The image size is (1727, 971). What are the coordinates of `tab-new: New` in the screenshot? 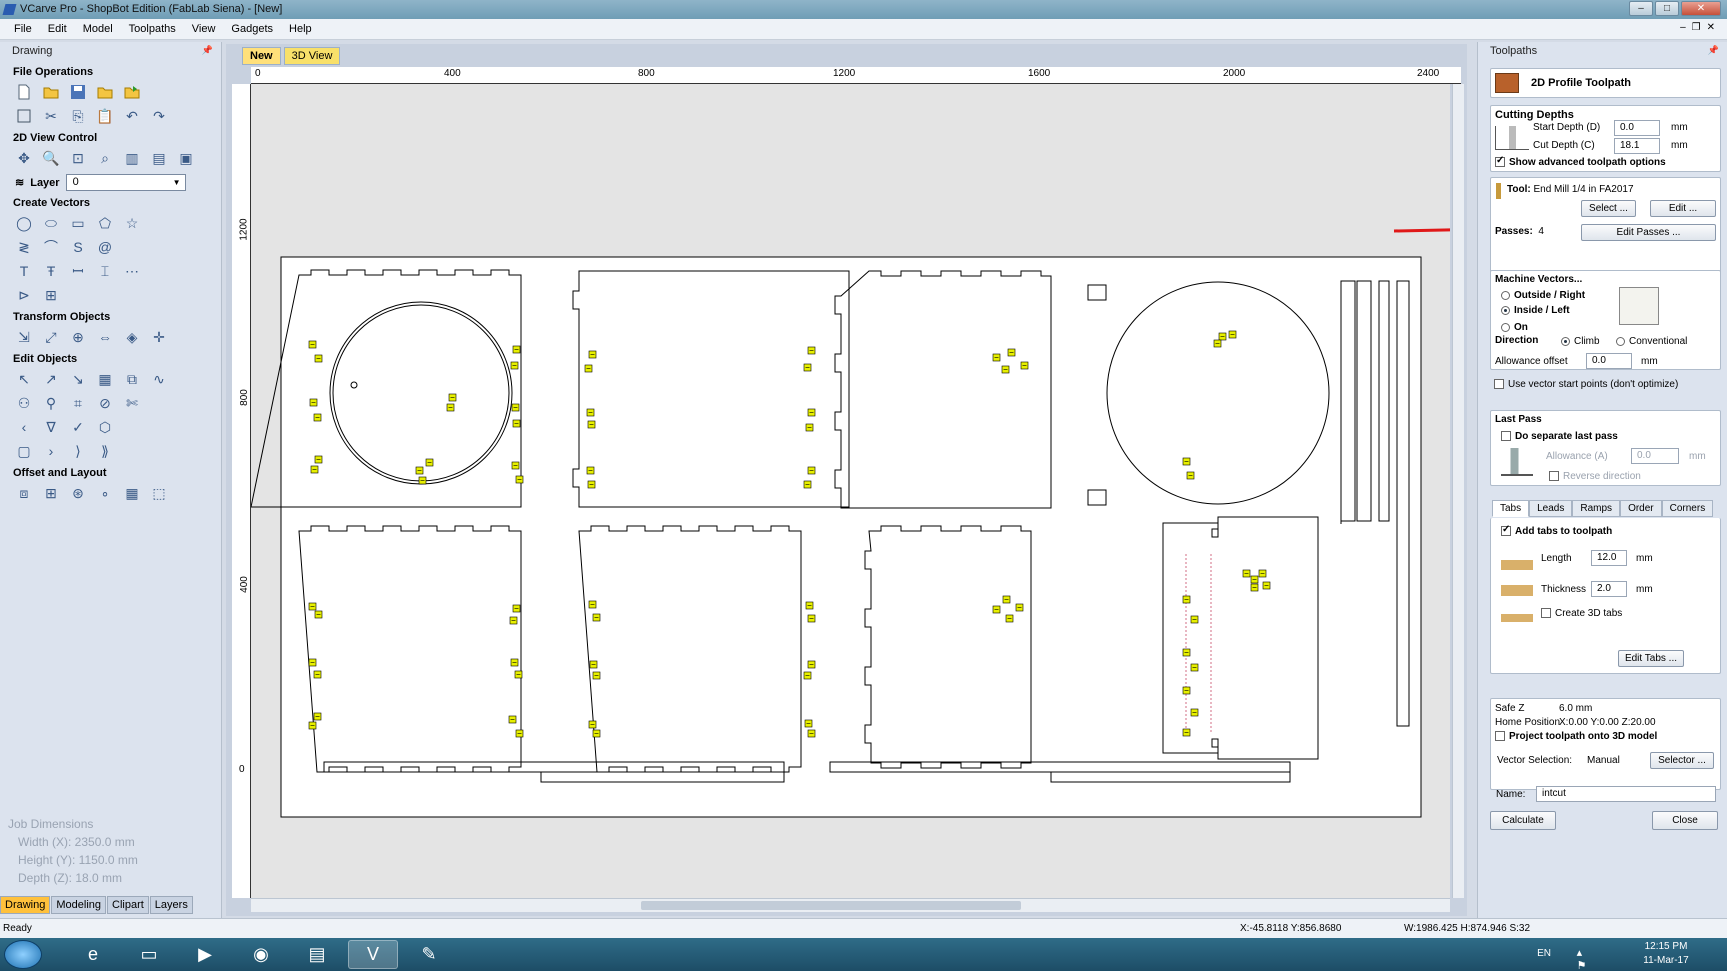 It's located at (261, 56).